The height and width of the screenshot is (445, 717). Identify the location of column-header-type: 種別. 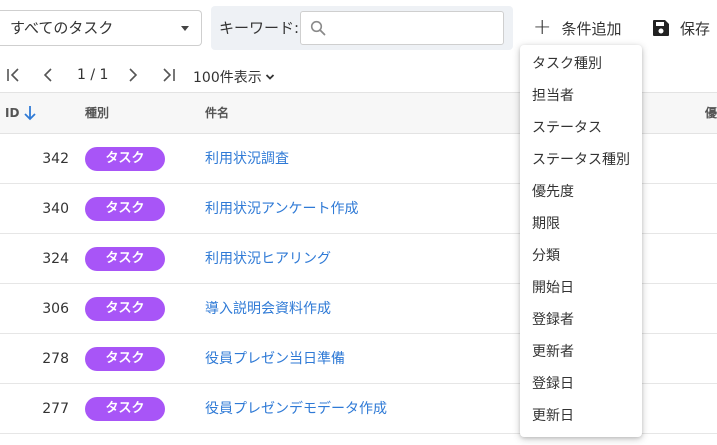
(97, 113).